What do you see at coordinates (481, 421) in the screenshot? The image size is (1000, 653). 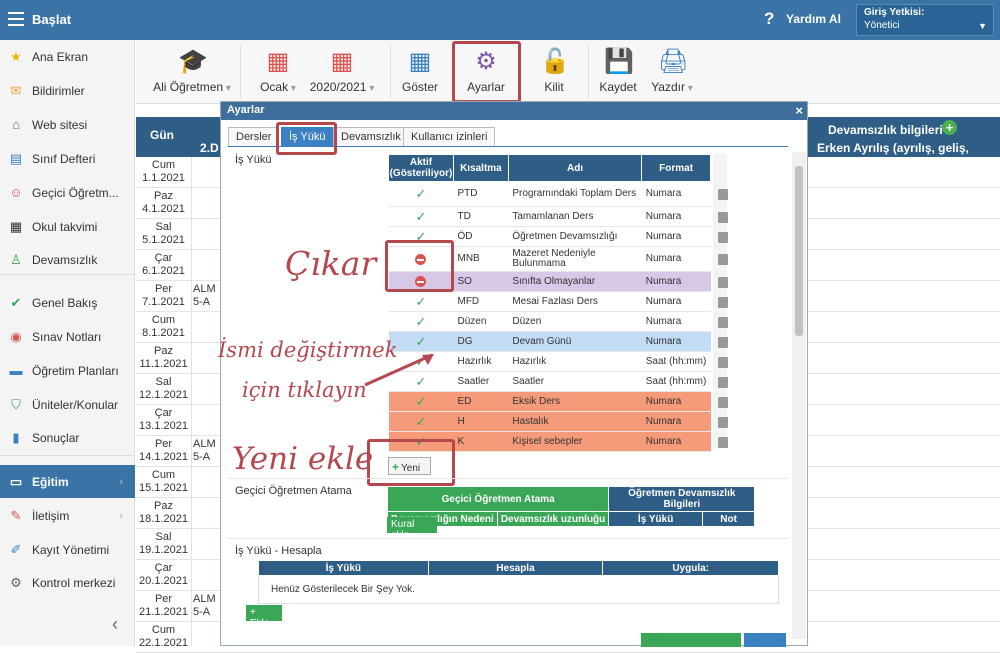 I see `cell-abbr: H` at bounding box center [481, 421].